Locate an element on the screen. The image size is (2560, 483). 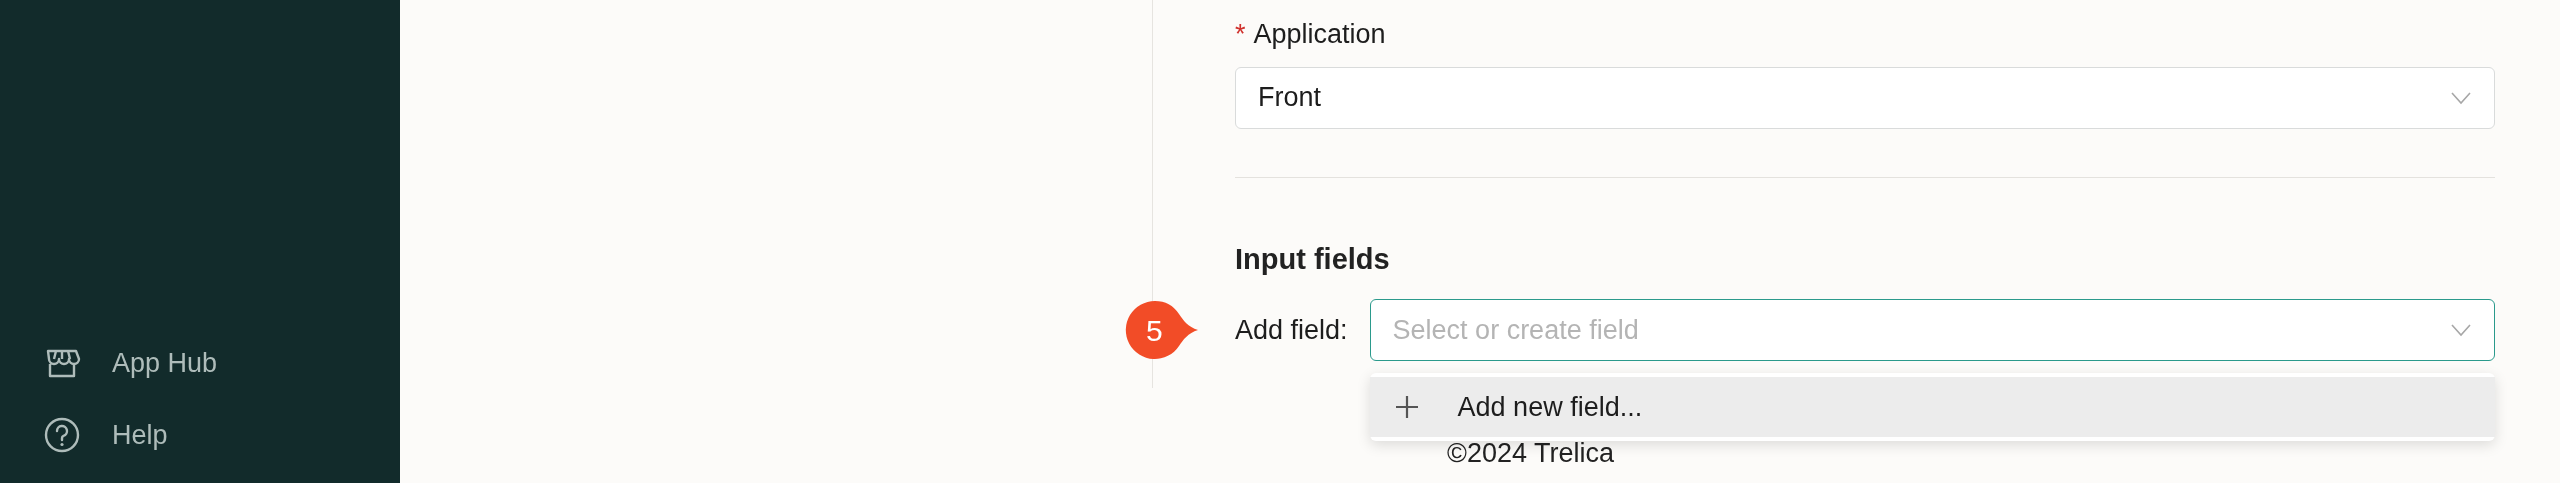
select-field: Front is located at coordinates (1865, 97).